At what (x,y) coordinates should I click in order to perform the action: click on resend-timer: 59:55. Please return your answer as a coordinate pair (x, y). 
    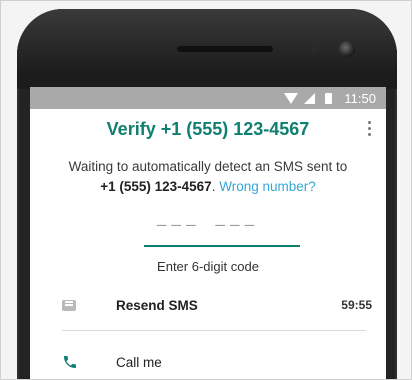
    Looking at the image, I should click on (356, 305).